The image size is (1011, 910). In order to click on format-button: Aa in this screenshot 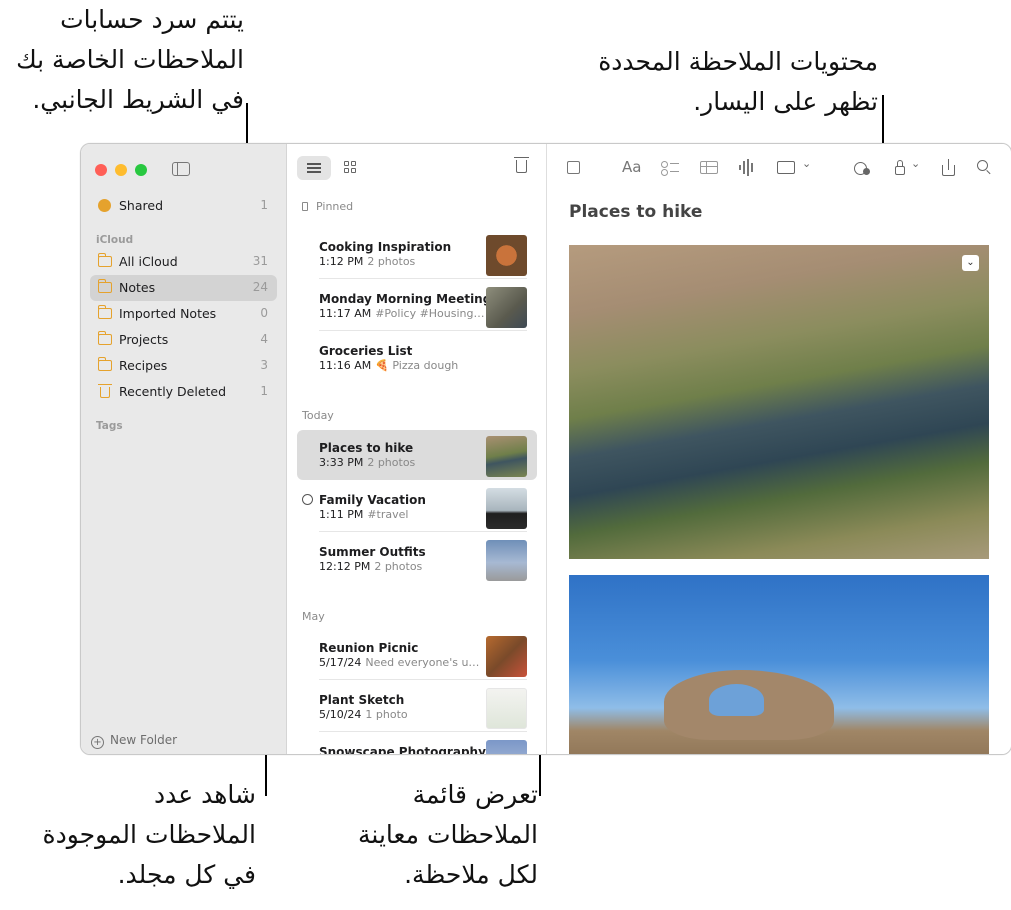, I will do `click(631, 167)`.